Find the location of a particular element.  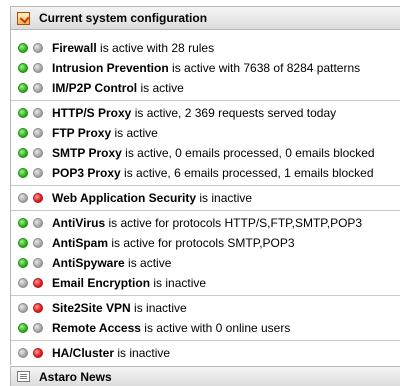

status-row: FTP Proxy is active is located at coordinates (205, 133).